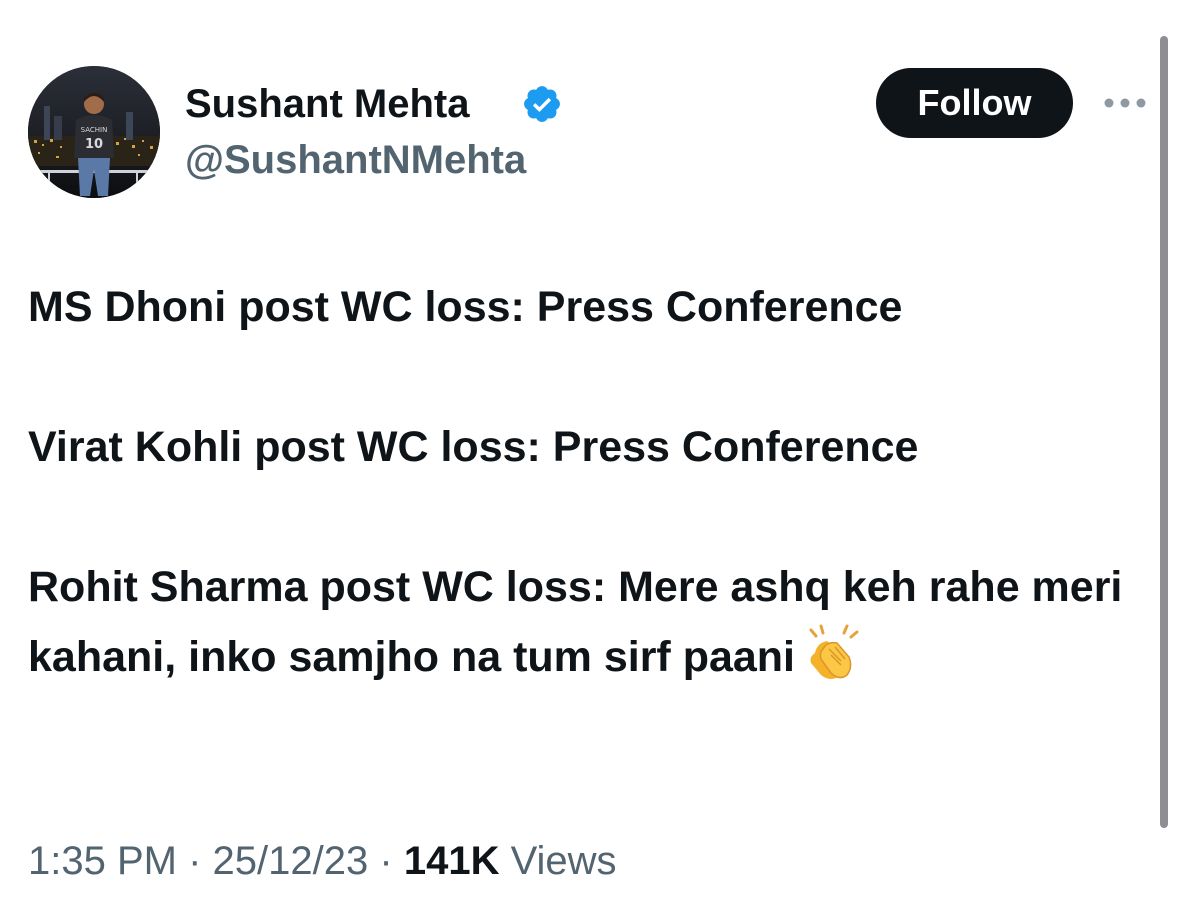  Describe the element at coordinates (355, 160) in the screenshot. I see `author-handle: @SushantNMehta` at that location.